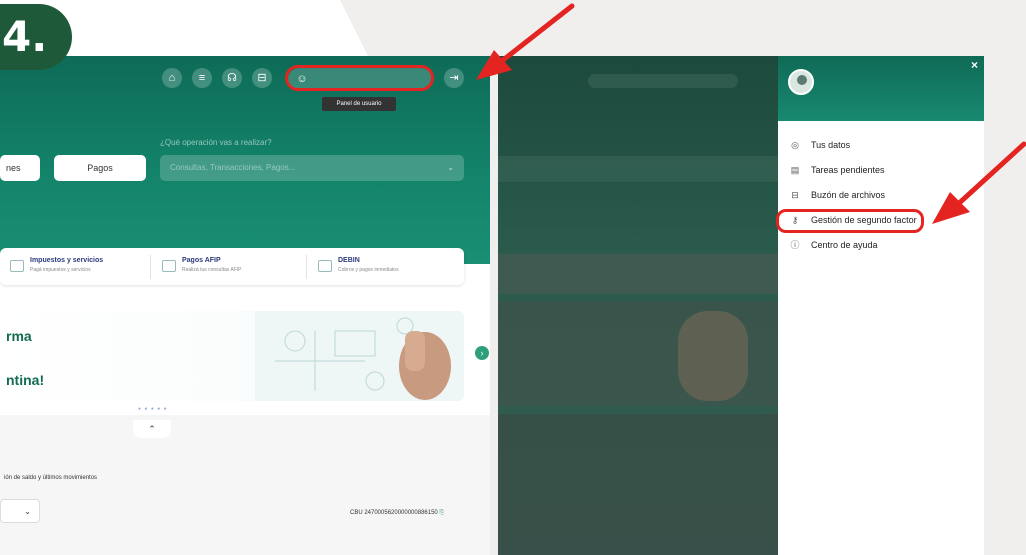  Describe the element at coordinates (232, 356) in the screenshot. I see `promo-banner: rma ntina!` at that location.